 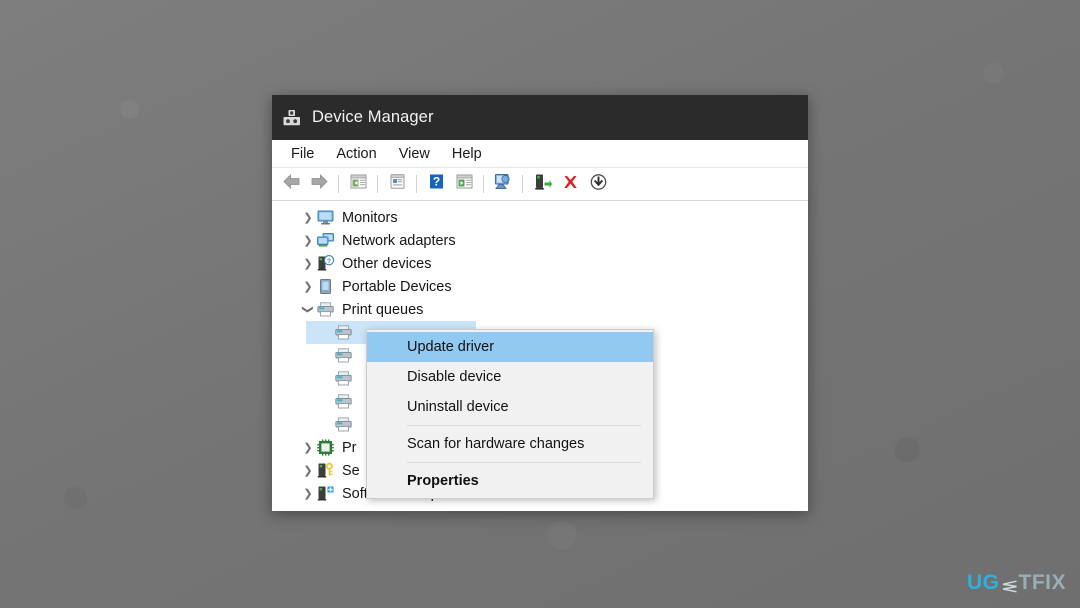 I want to click on ctx-uninstall-device: Uninstall device, so click(x=510, y=407).